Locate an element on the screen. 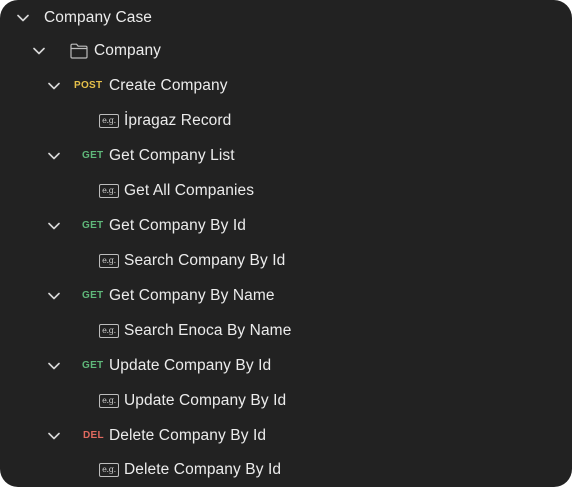  example-item: e.g. Search Enoca By Name is located at coordinates (286, 330).